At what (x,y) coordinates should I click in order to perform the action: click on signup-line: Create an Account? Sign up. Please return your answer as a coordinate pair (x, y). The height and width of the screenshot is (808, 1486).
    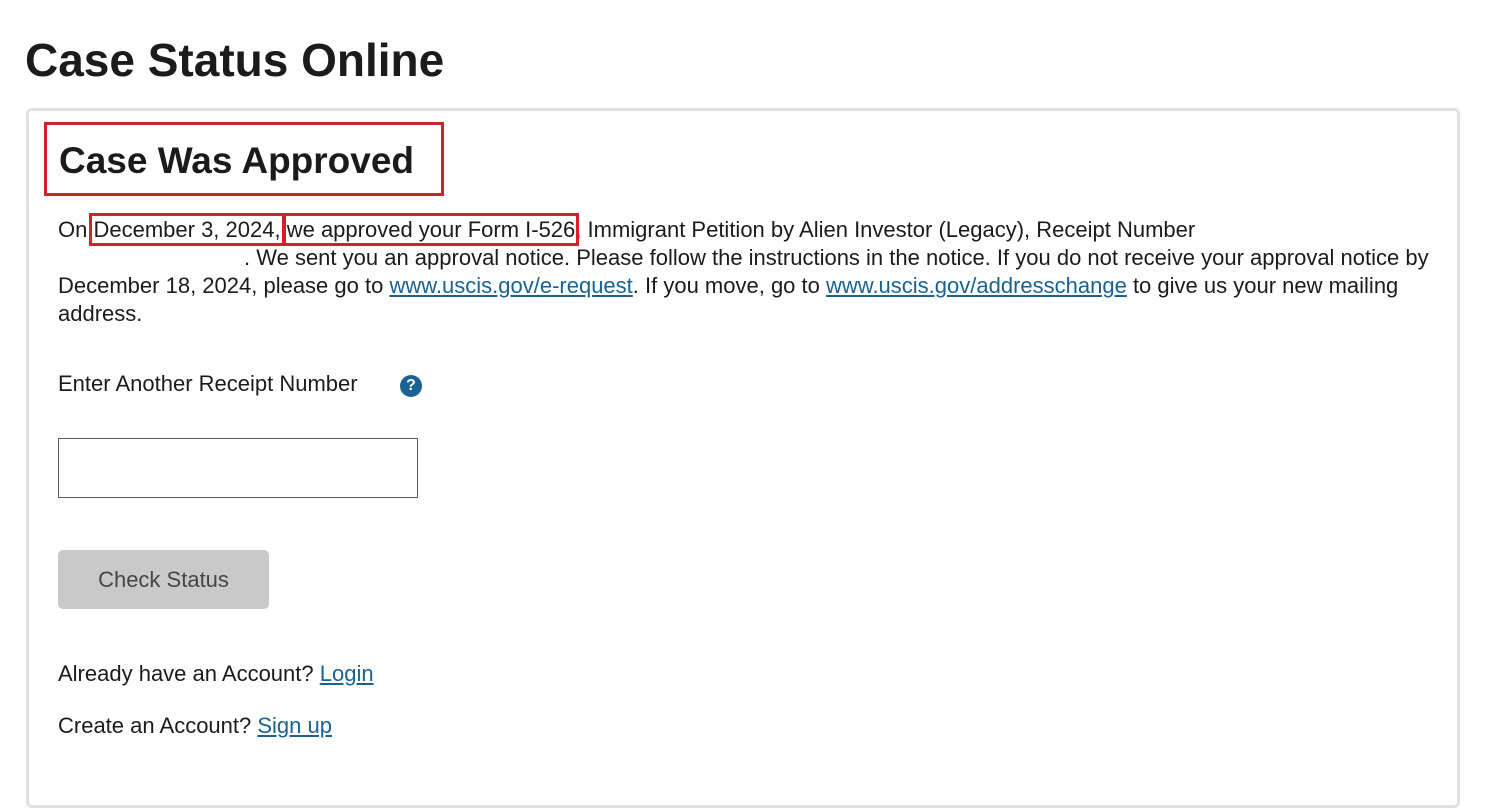
    Looking at the image, I should click on (195, 726).